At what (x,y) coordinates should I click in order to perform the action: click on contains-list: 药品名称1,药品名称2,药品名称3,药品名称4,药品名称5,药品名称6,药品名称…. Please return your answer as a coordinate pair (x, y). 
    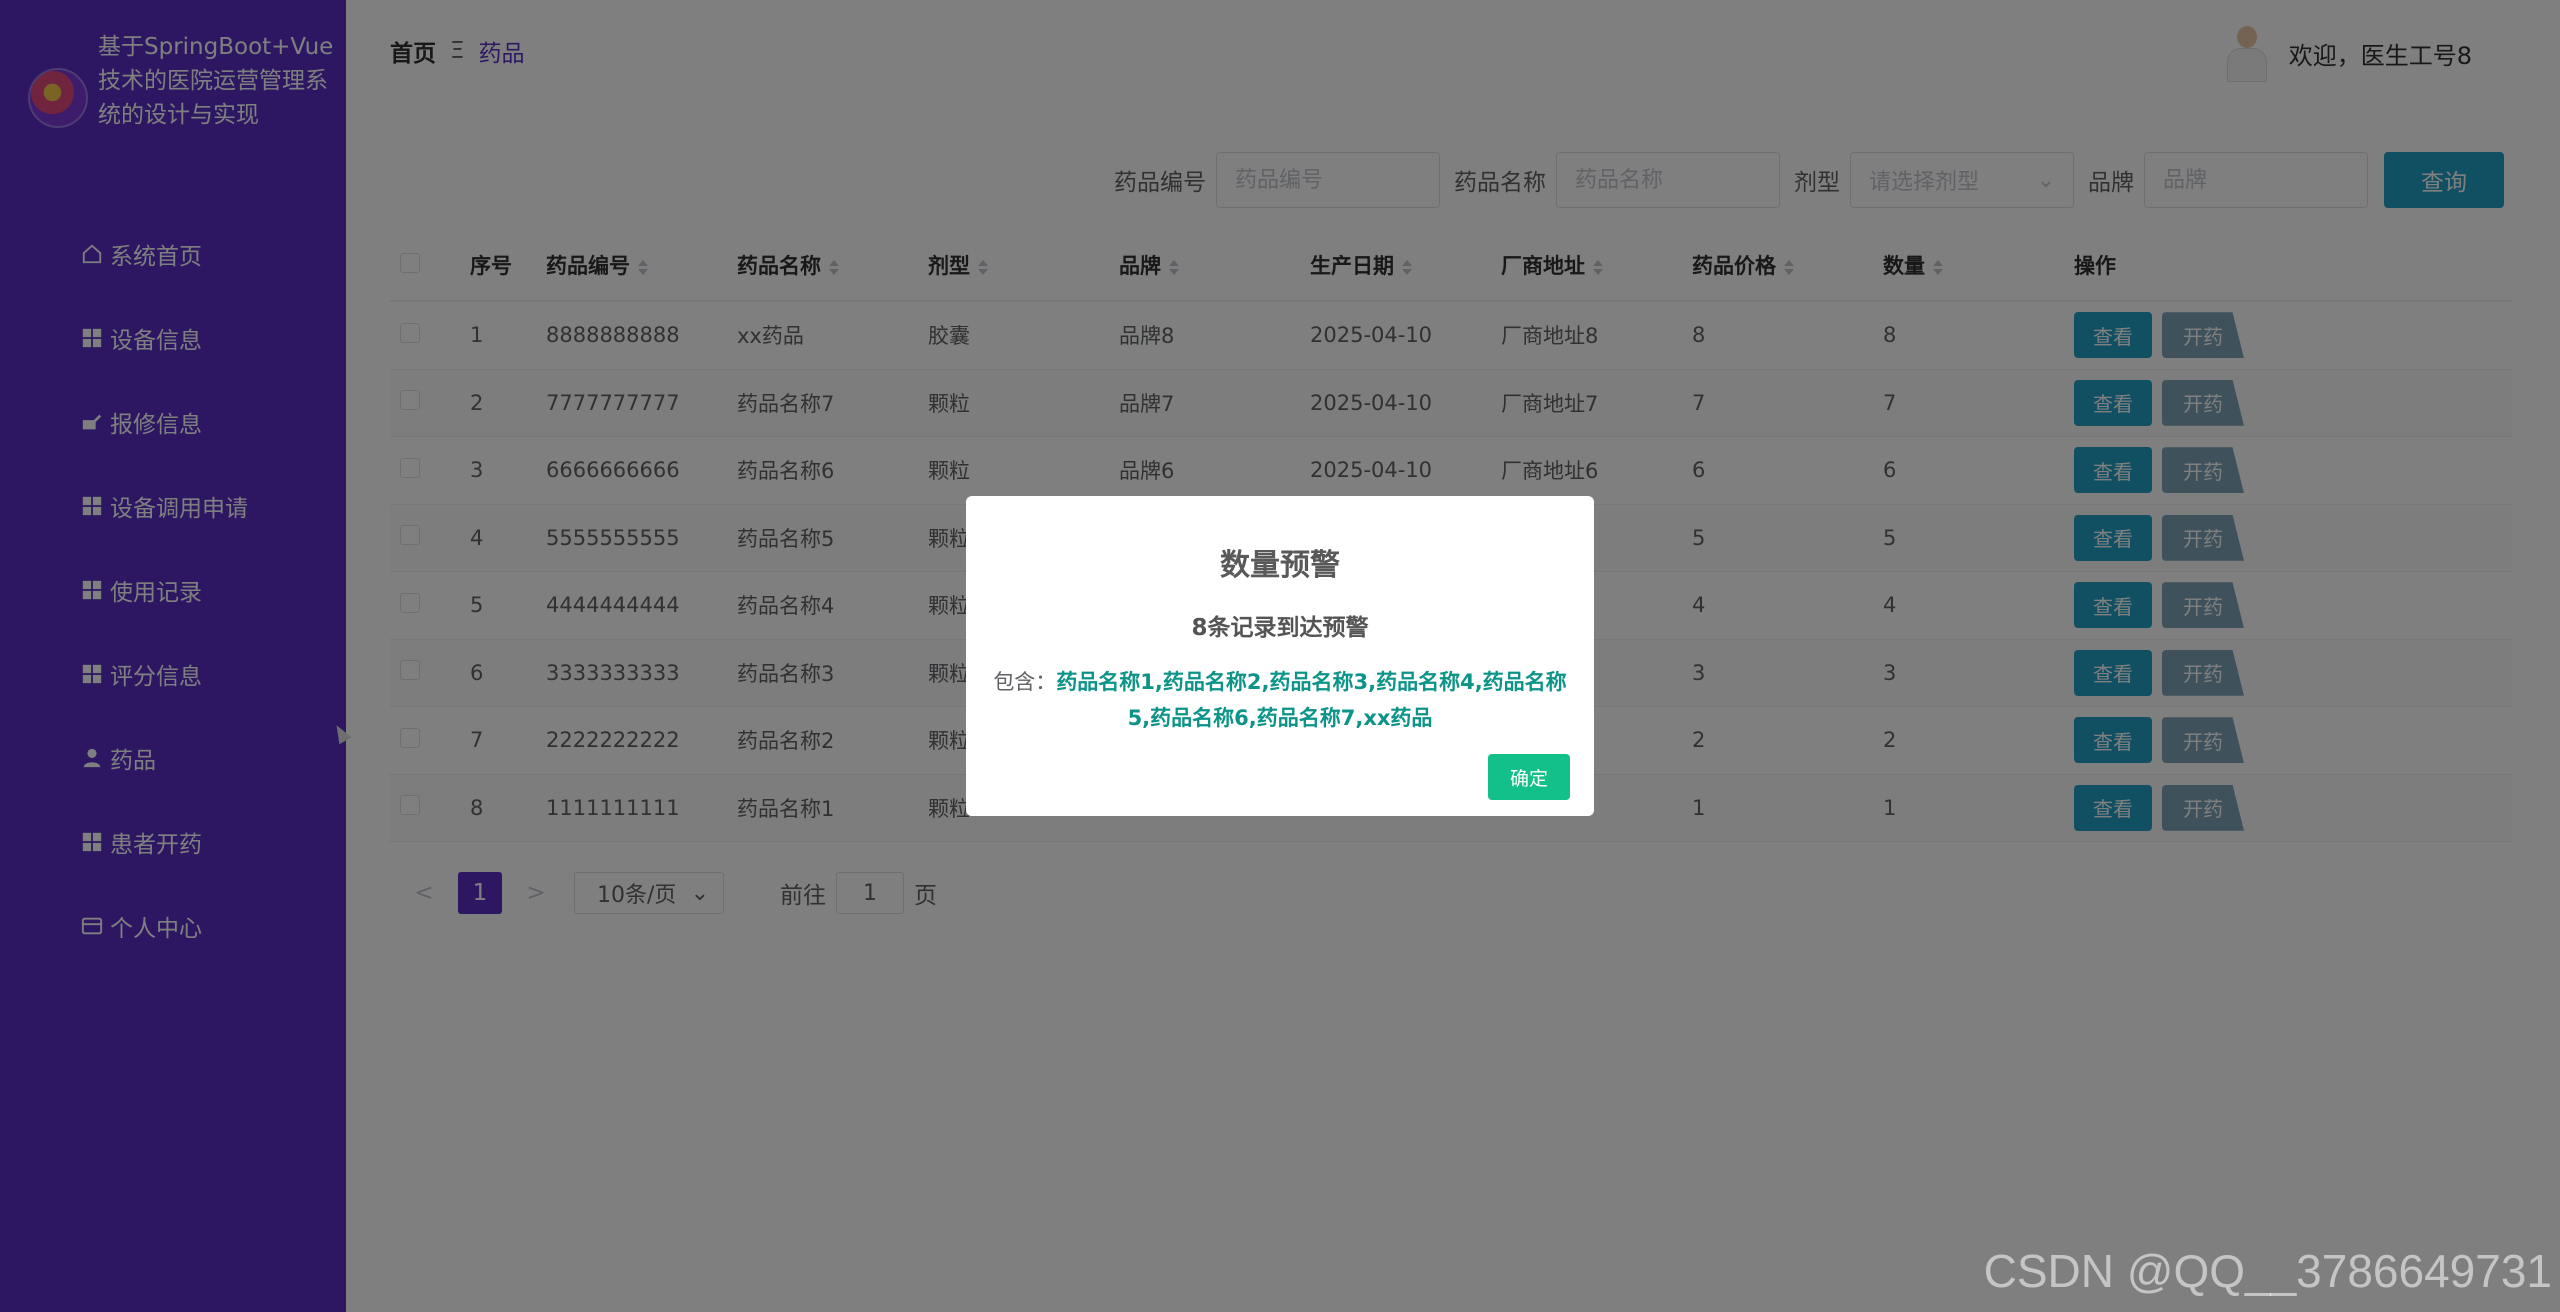
    Looking at the image, I should click on (1311, 700).